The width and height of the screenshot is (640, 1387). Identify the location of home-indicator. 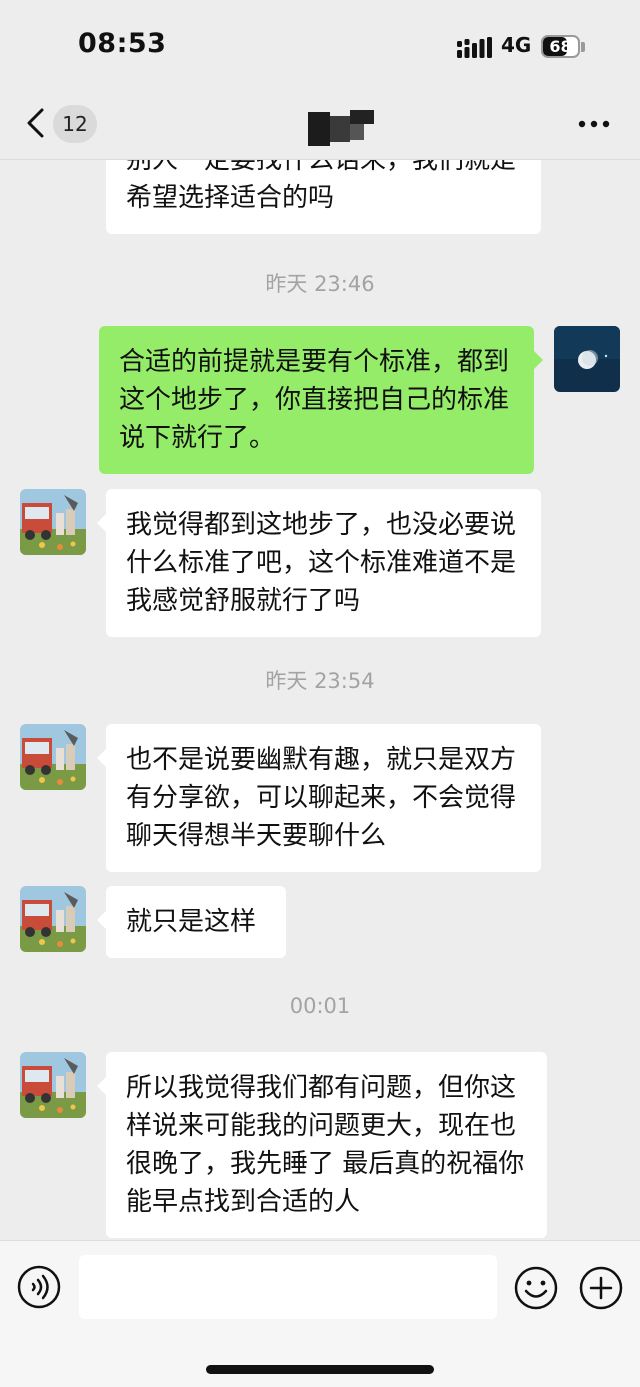
(320, 1369).